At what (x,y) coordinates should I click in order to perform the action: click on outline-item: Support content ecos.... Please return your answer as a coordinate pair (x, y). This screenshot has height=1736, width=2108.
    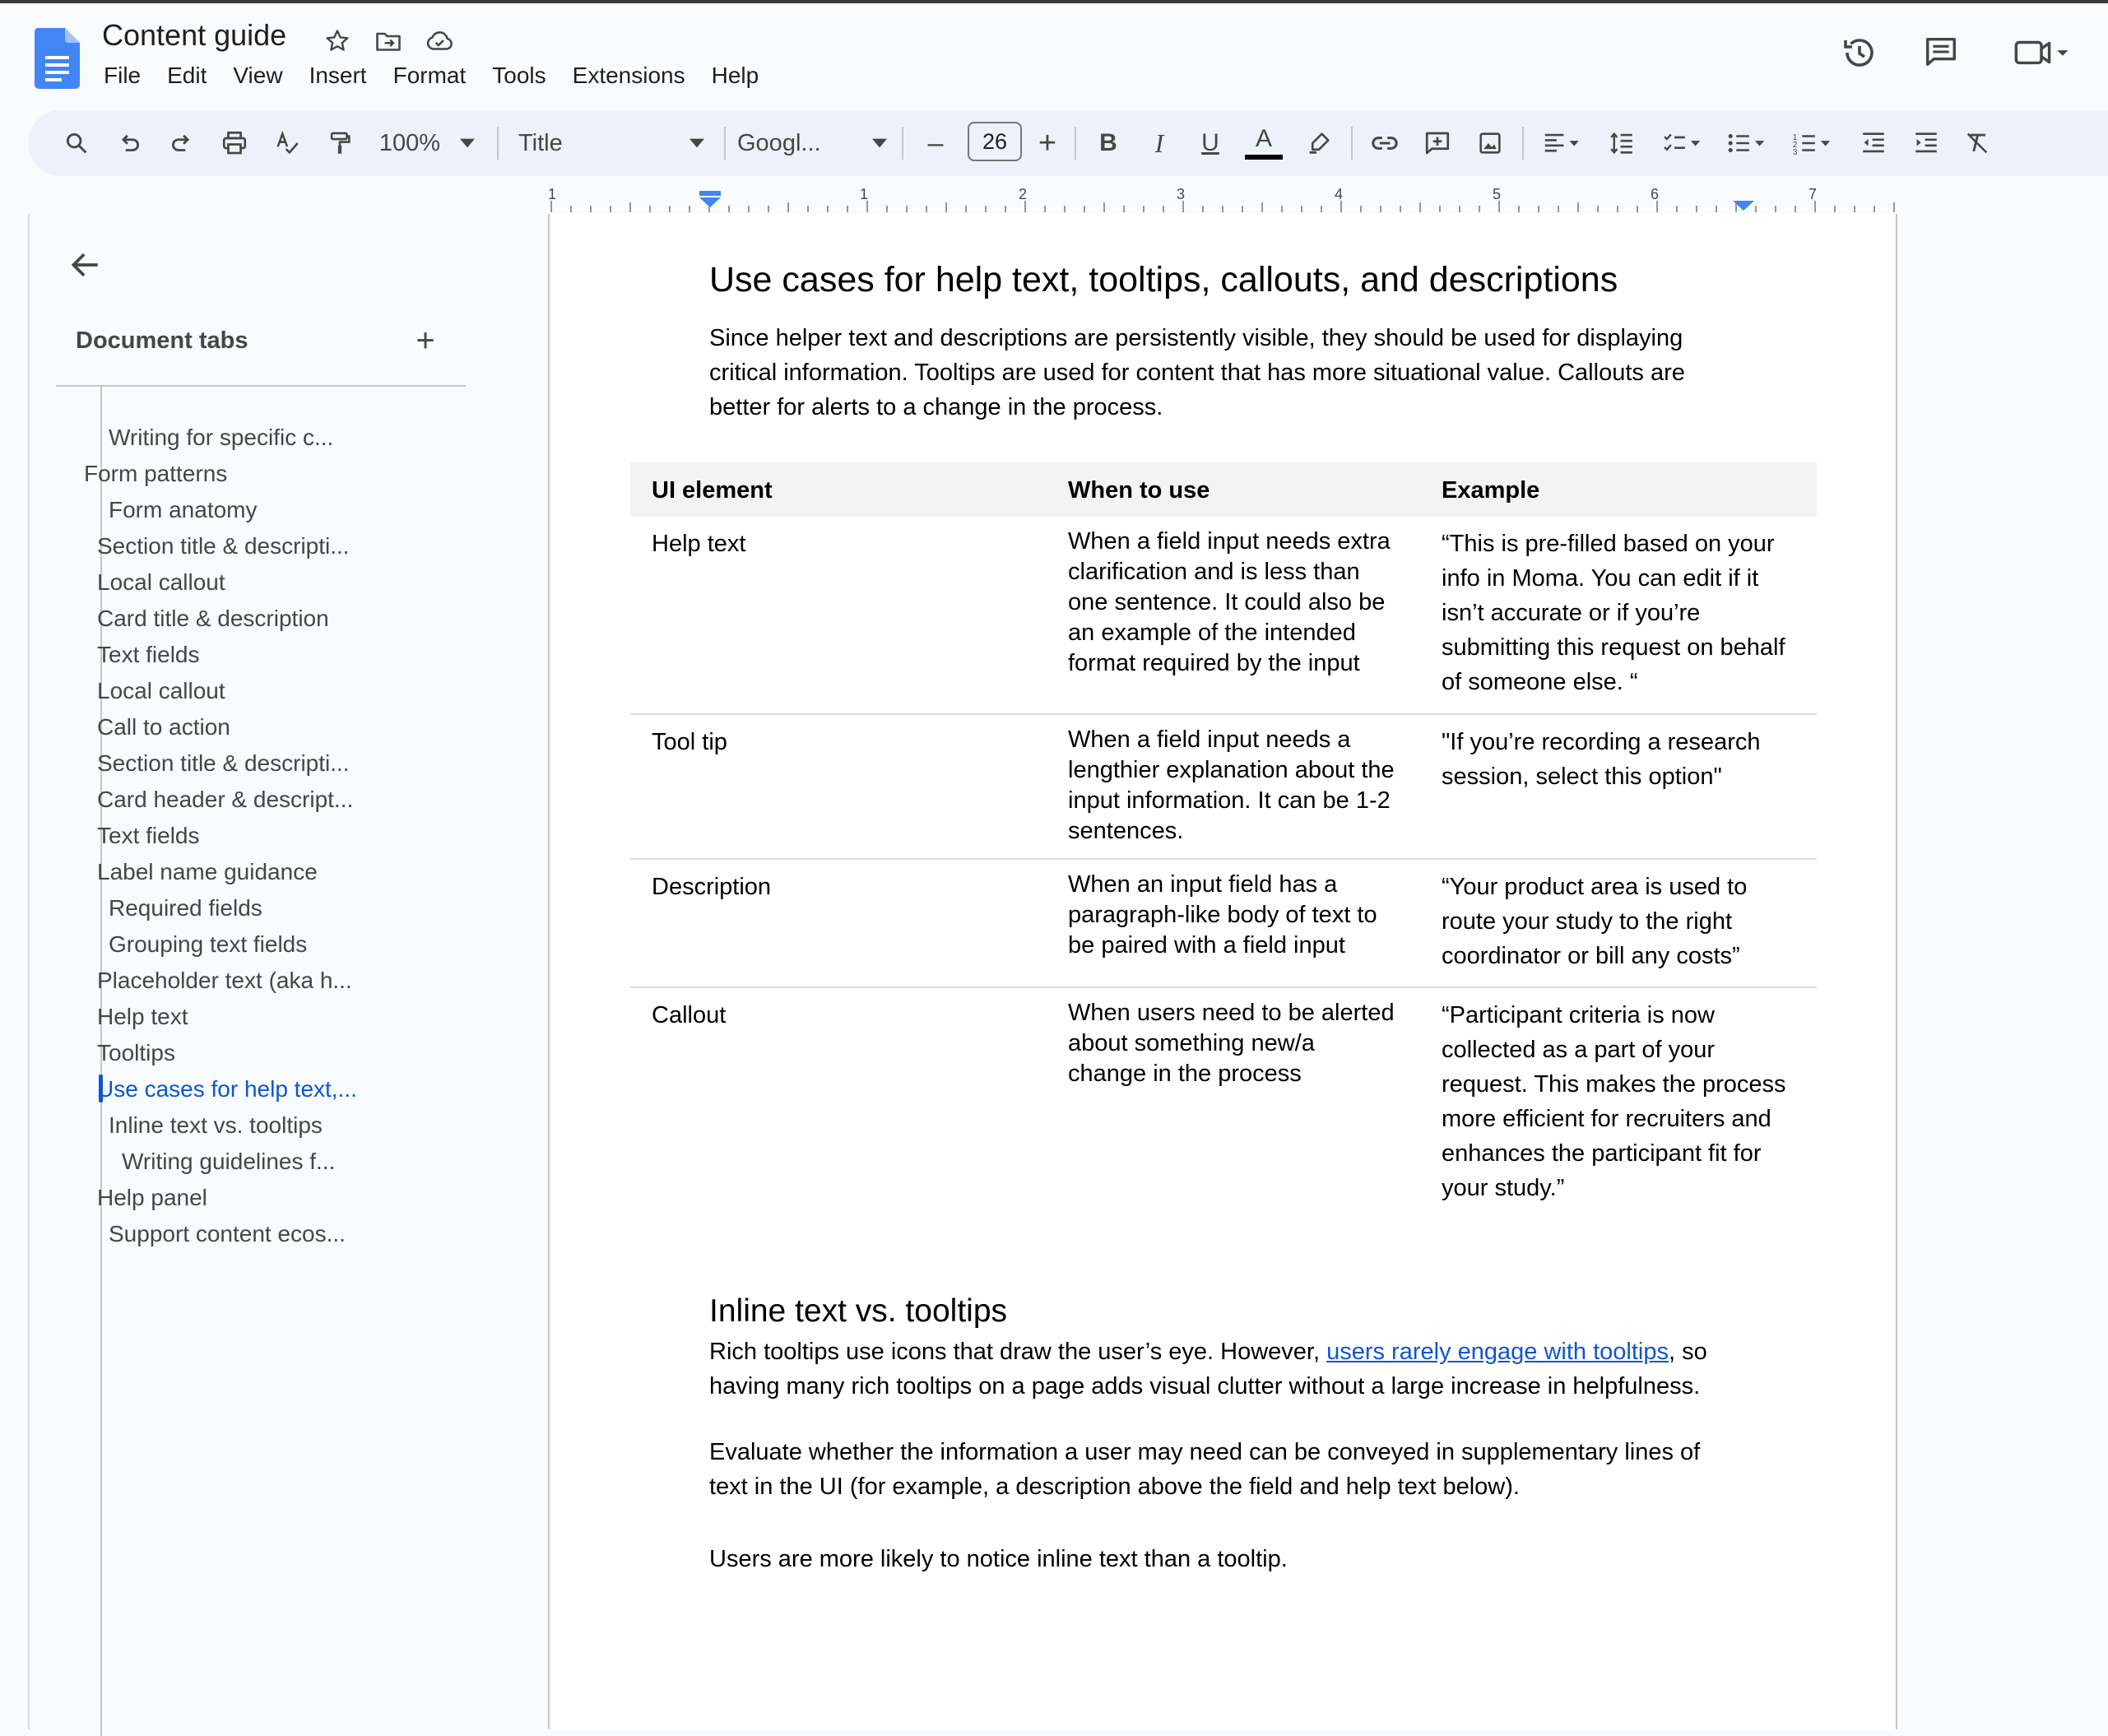
    Looking at the image, I should click on (227, 1234).